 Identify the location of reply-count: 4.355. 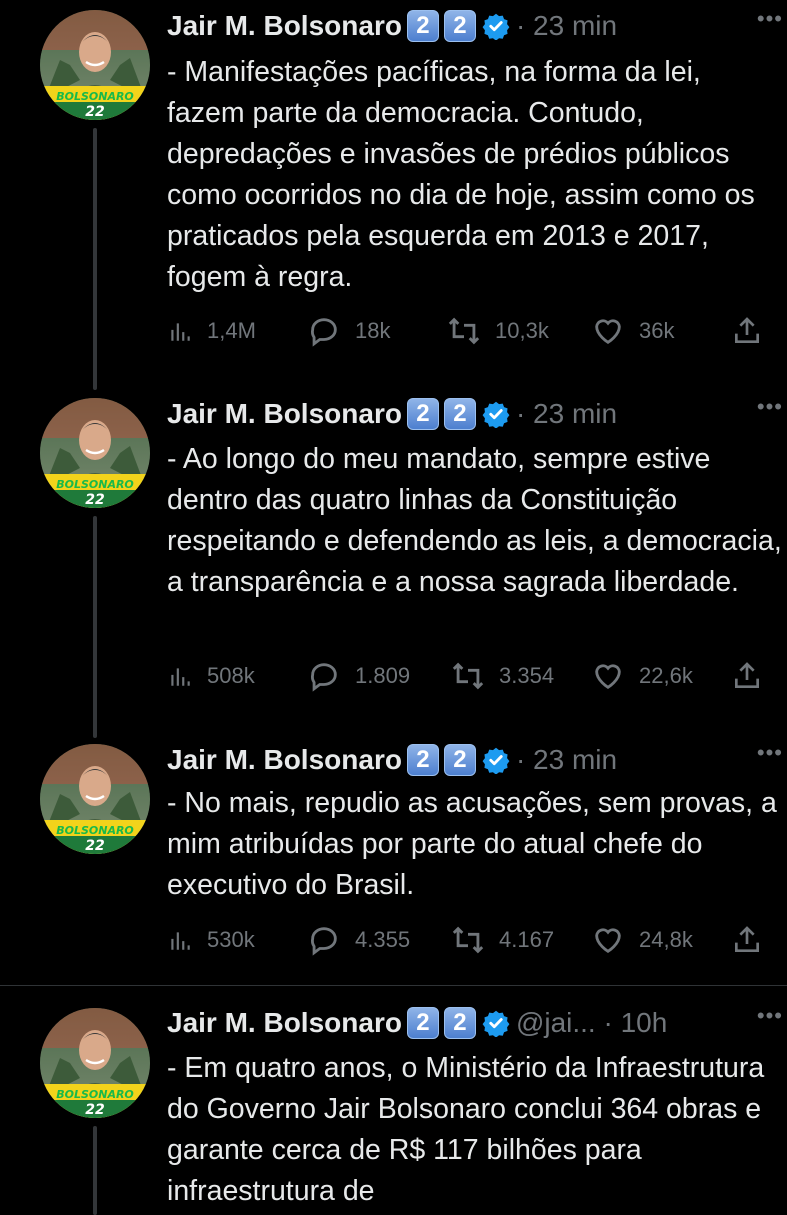
(383, 939).